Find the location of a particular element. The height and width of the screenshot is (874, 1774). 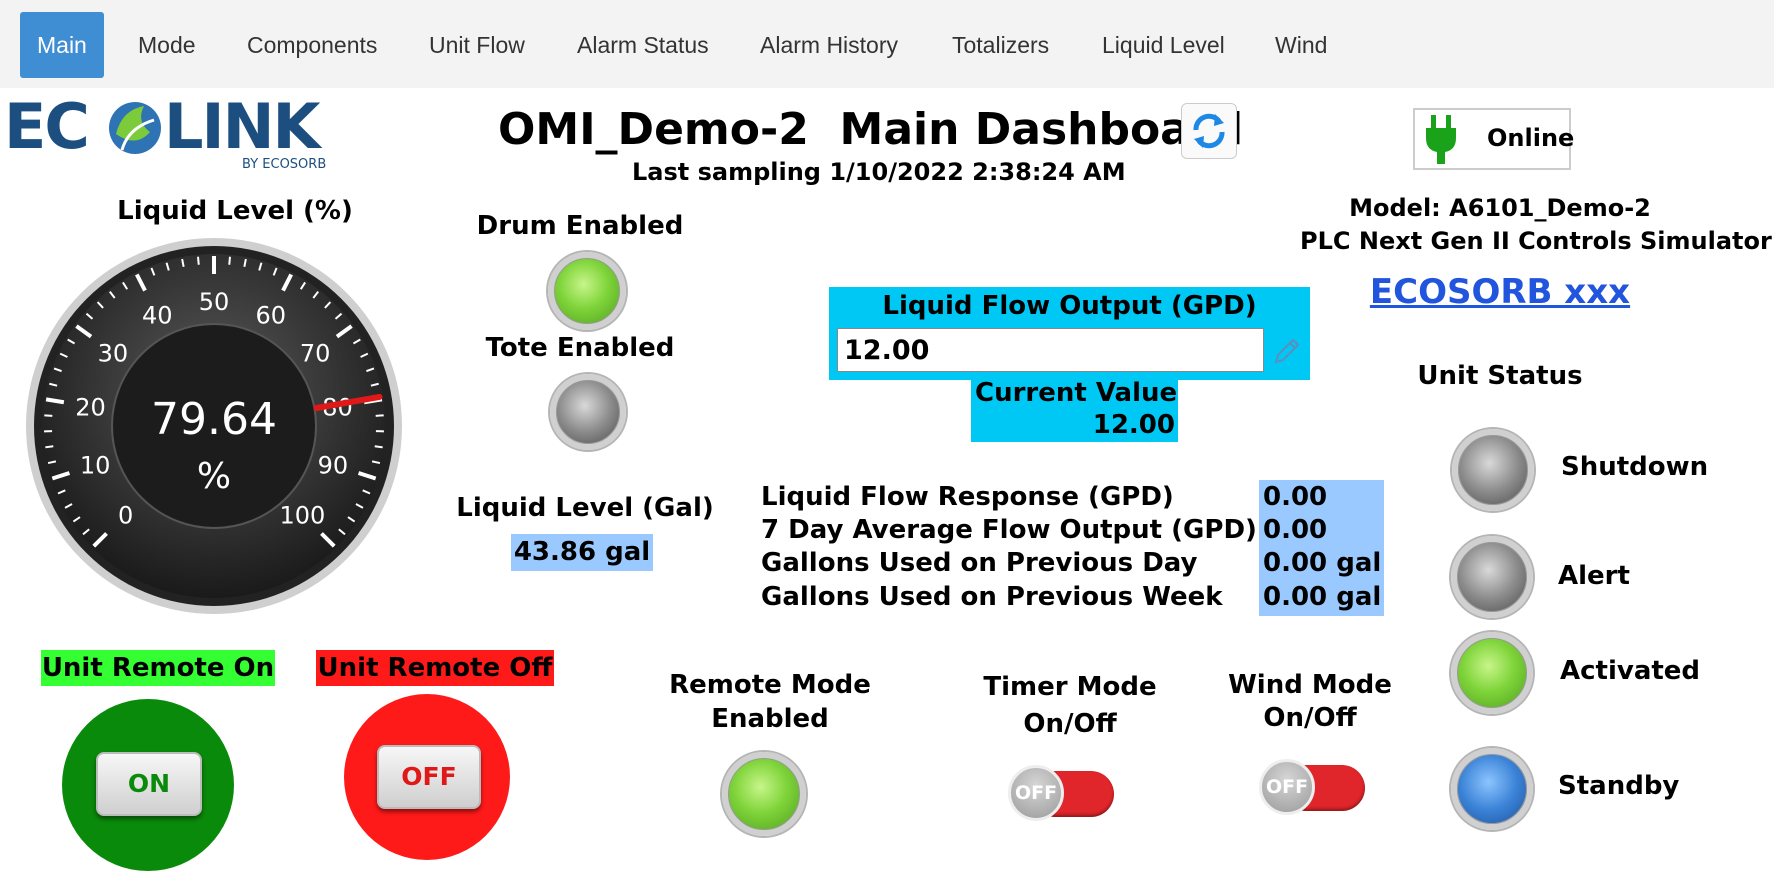

timer-mode-label-line2: On/Off is located at coordinates (1070, 724).